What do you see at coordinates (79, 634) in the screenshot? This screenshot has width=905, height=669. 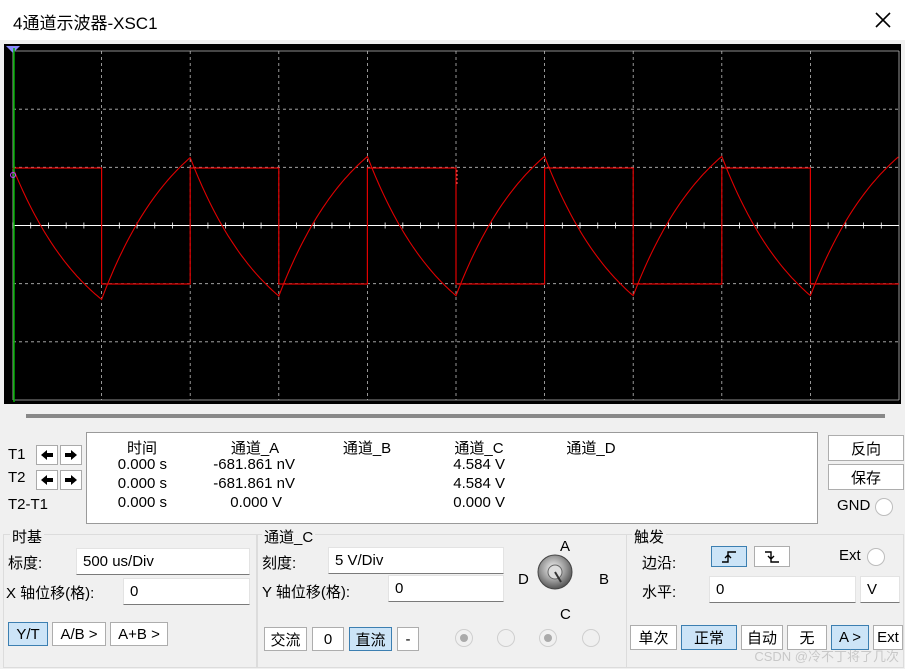 I see `ab-mode-button: A/B >` at bounding box center [79, 634].